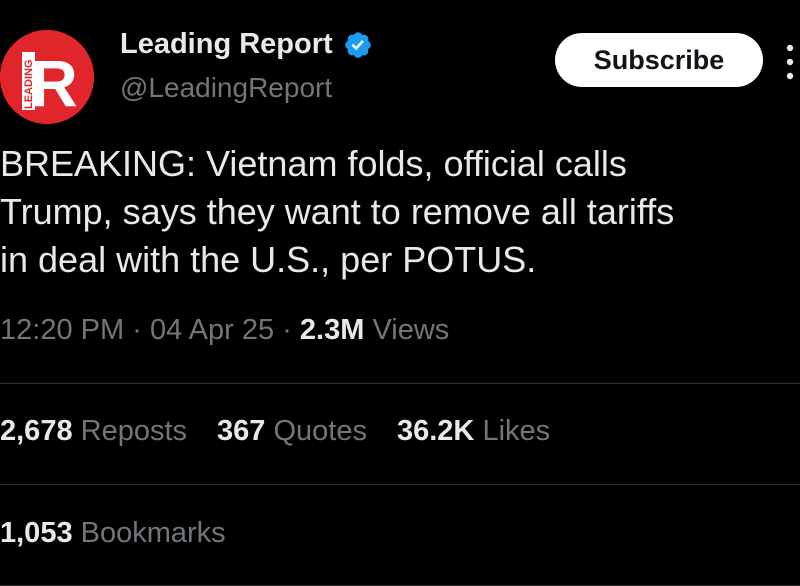 This screenshot has width=800, height=586. I want to click on reposts-stat: 2,678 Reposts, so click(93, 431).